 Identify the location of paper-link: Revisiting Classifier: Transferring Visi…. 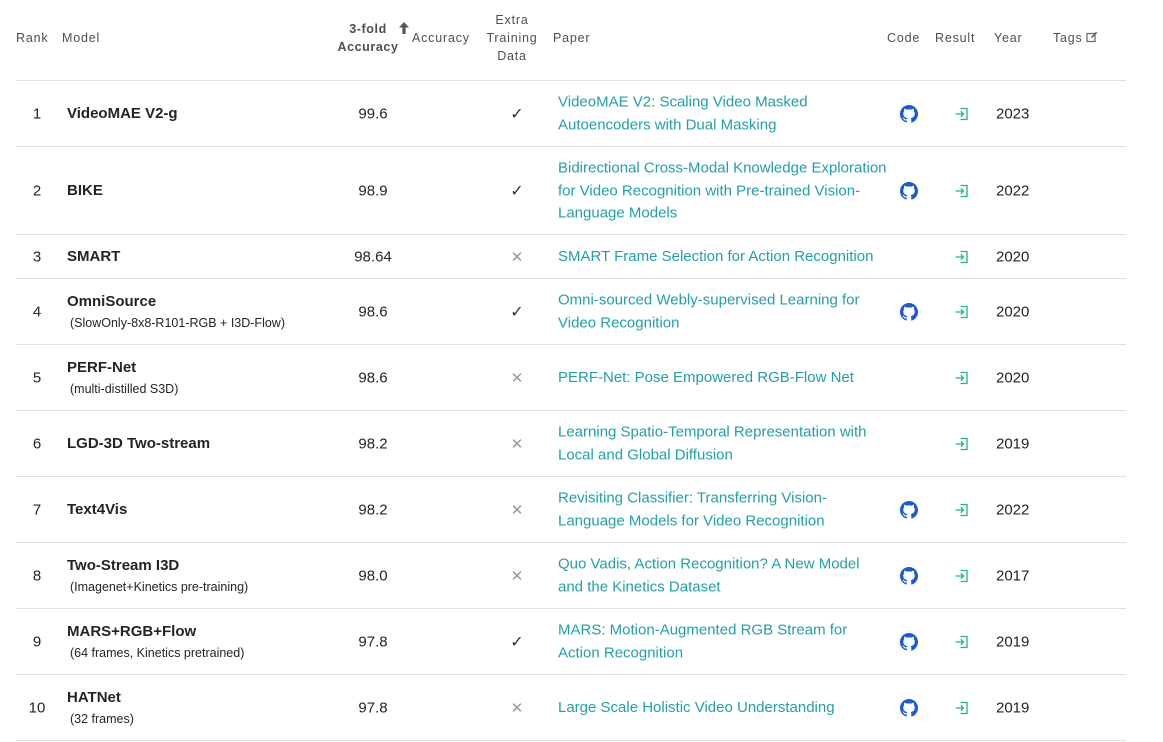
(723, 510).